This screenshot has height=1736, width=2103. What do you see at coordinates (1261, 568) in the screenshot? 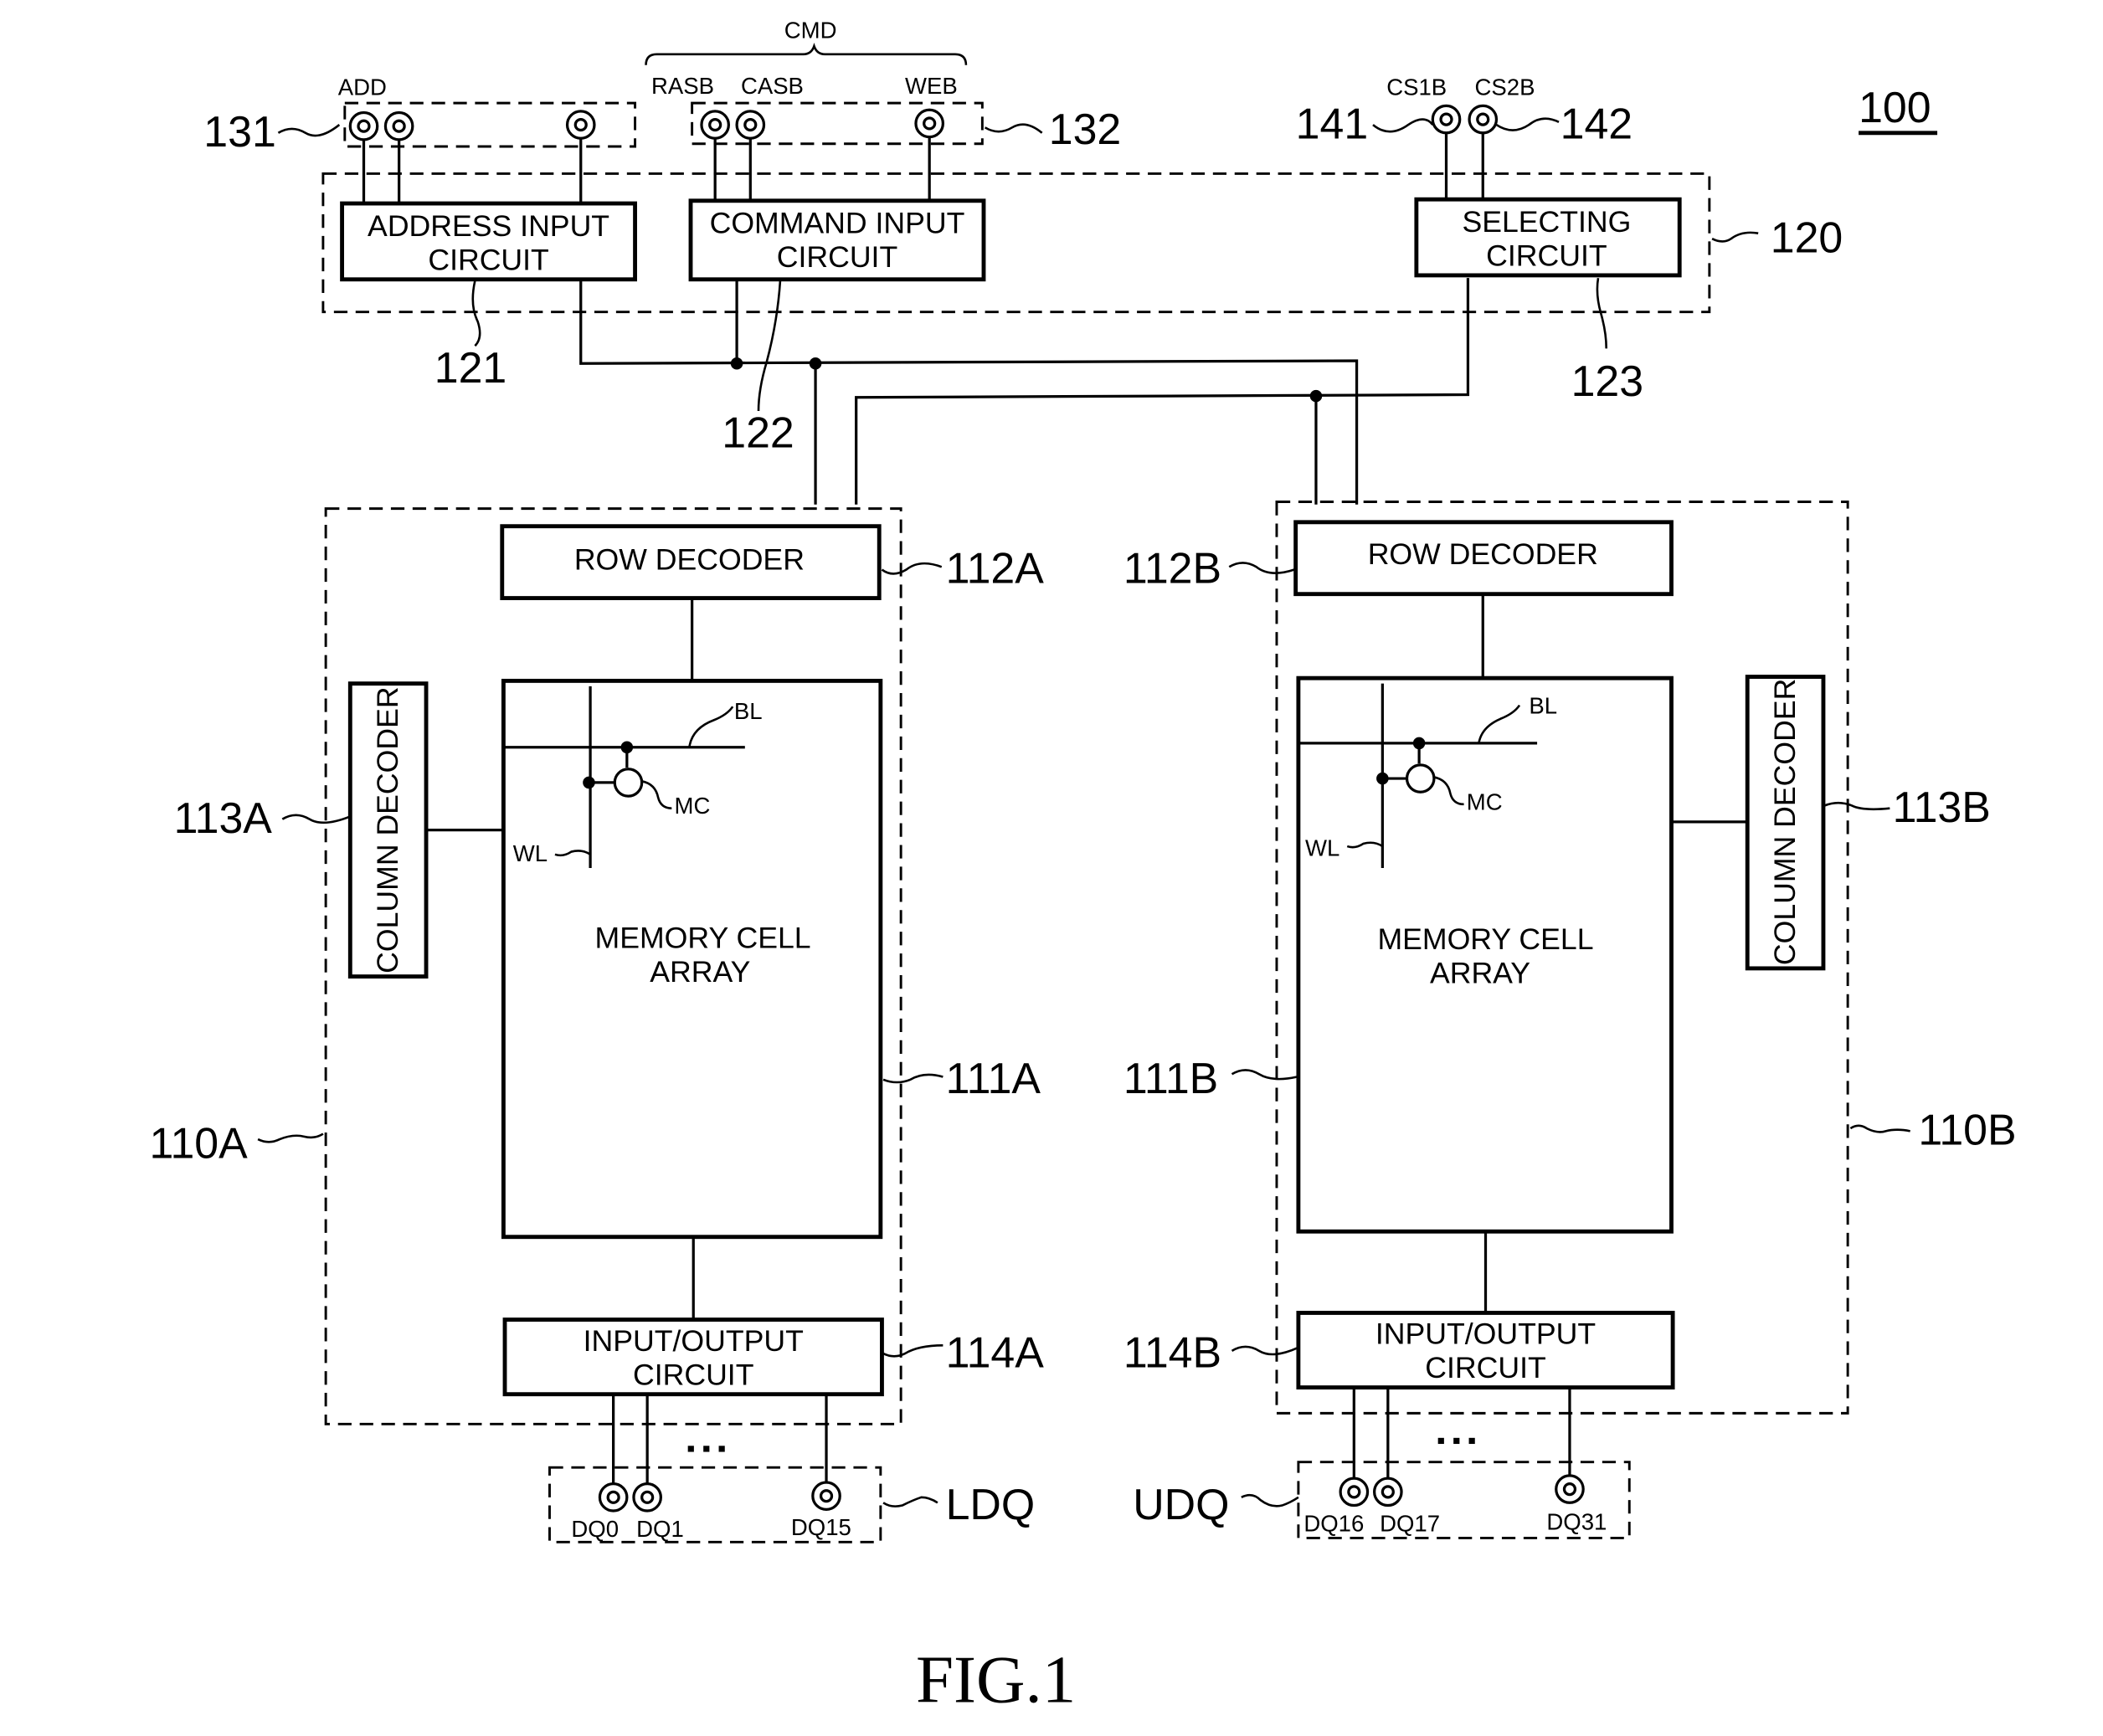
I see `ref-112b-leader` at bounding box center [1261, 568].